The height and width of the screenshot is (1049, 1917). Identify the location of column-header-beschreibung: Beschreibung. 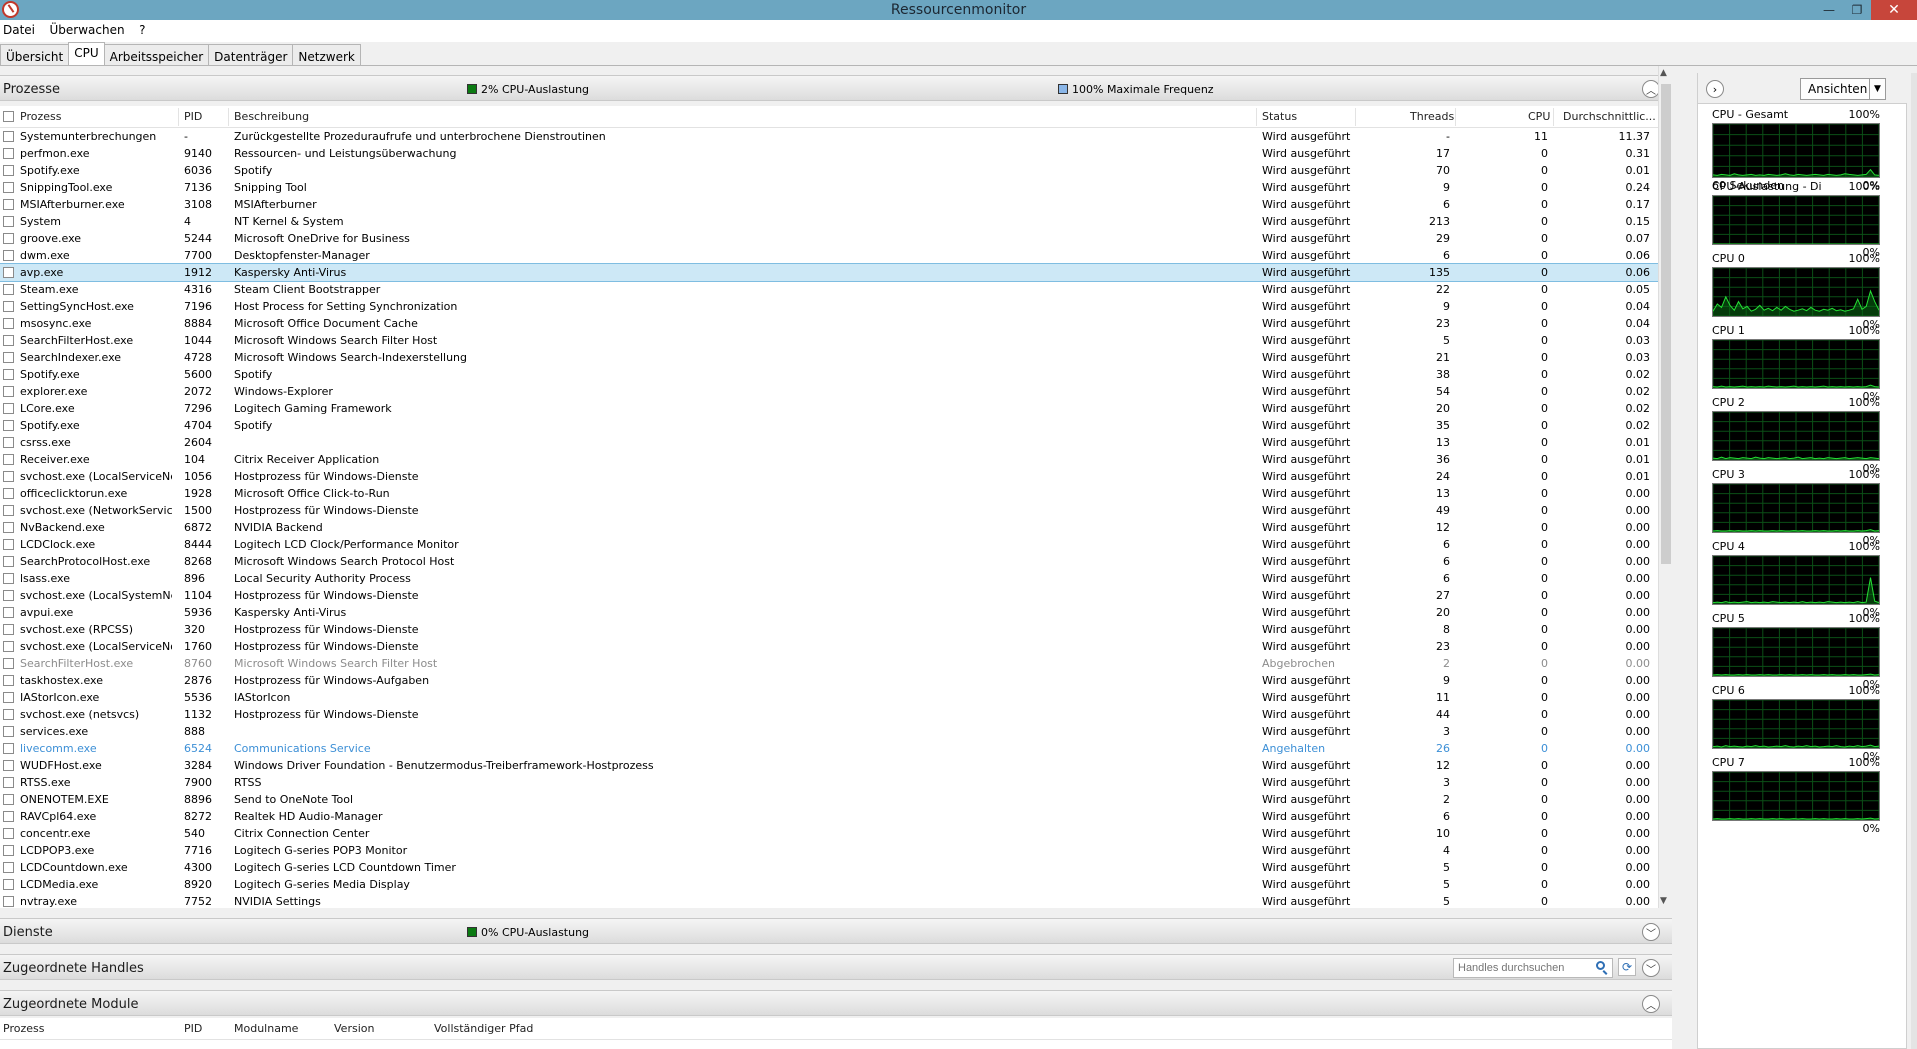
(271, 116).